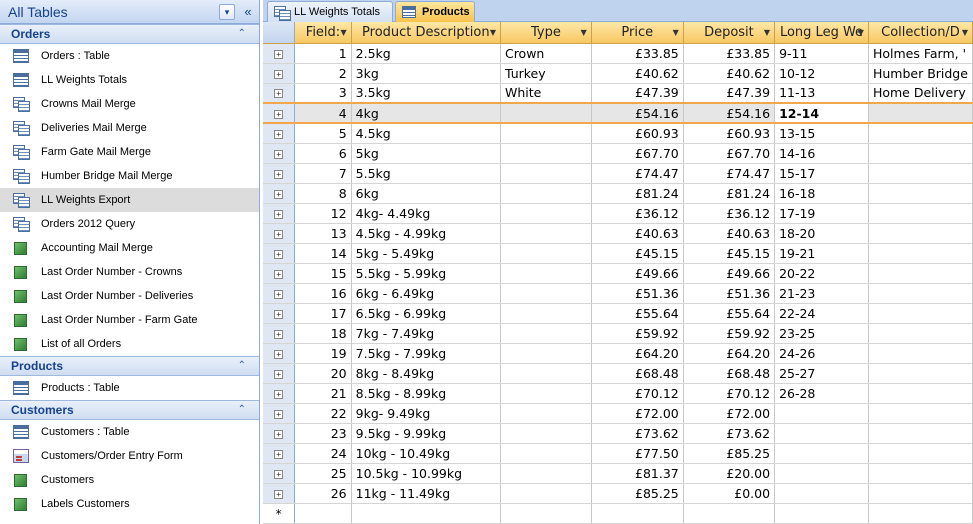  I want to click on nav-pane-header: All Tables ▾ «, so click(129, 12).